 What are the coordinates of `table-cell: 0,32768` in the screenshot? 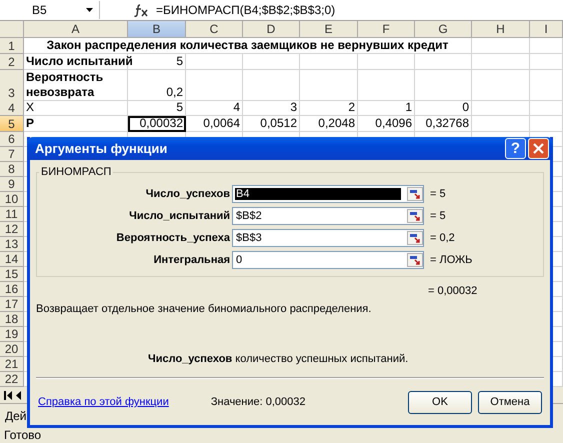 It's located at (443, 124).